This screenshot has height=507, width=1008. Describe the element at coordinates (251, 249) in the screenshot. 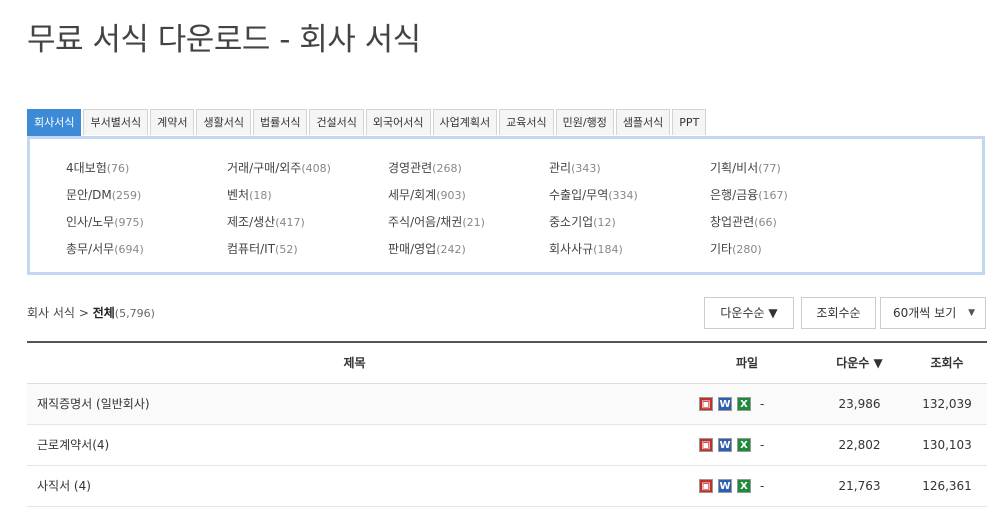

I see `category-name: 컴퓨터/IT` at that location.